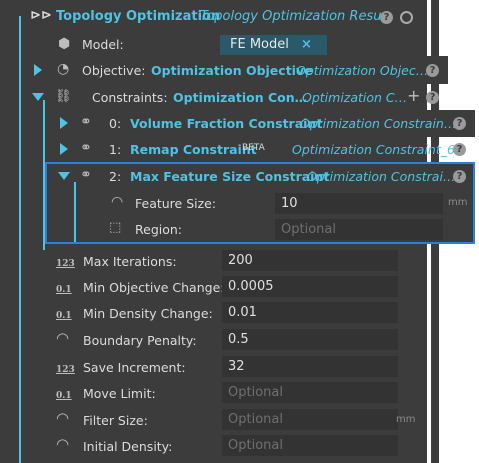 The image size is (479, 463). Describe the element at coordinates (64, 44) in the screenshot. I see `model-icon: ⬢` at that location.